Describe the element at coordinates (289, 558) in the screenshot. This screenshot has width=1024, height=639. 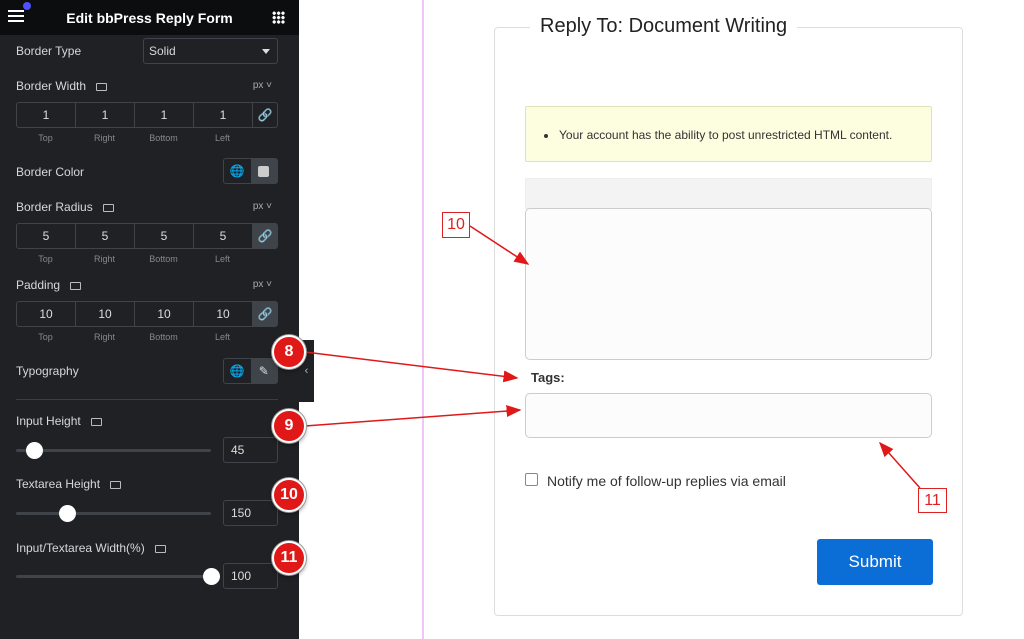
I see `annotation-badge-11: 11` at that location.